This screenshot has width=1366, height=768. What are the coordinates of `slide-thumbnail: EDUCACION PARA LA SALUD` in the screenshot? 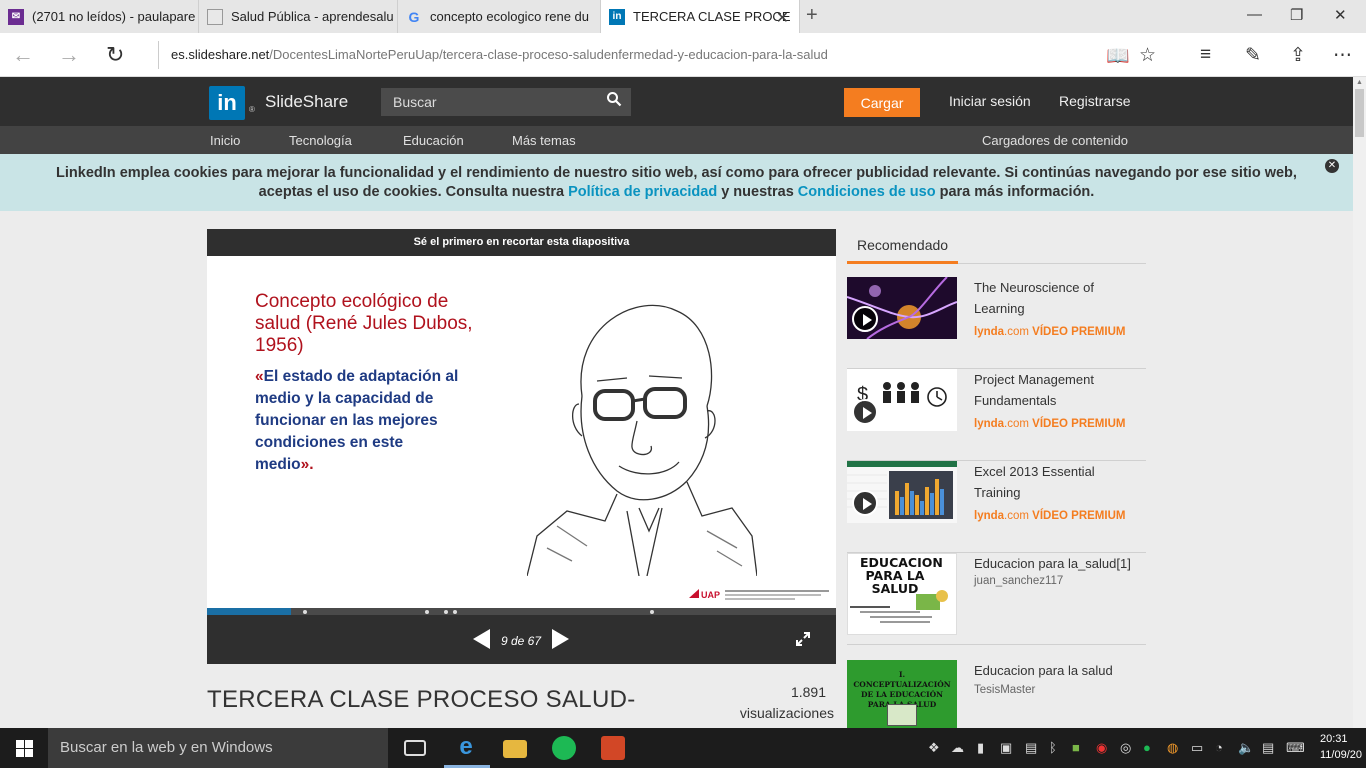 It's located at (902, 594).